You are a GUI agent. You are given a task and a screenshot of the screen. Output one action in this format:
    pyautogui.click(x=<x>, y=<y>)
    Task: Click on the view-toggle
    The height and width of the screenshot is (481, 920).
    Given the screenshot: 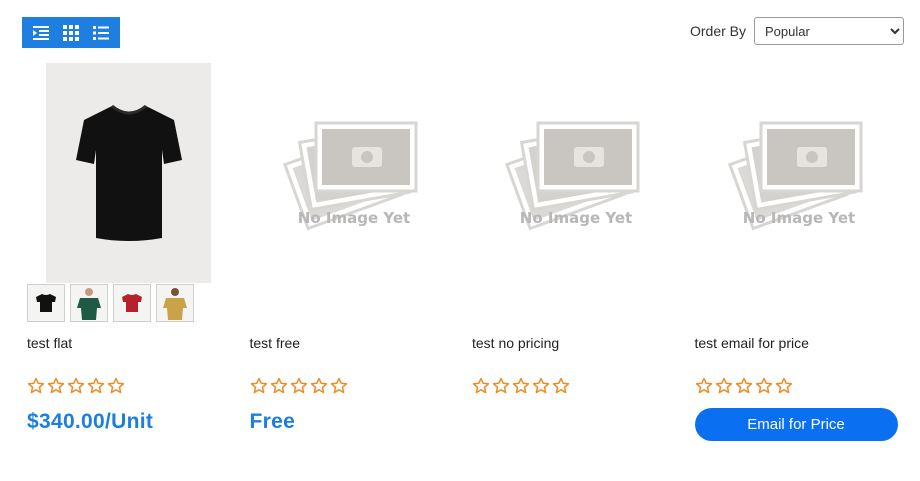 What is the action you would take?
    pyautogui.click(x=71, y=32)
    